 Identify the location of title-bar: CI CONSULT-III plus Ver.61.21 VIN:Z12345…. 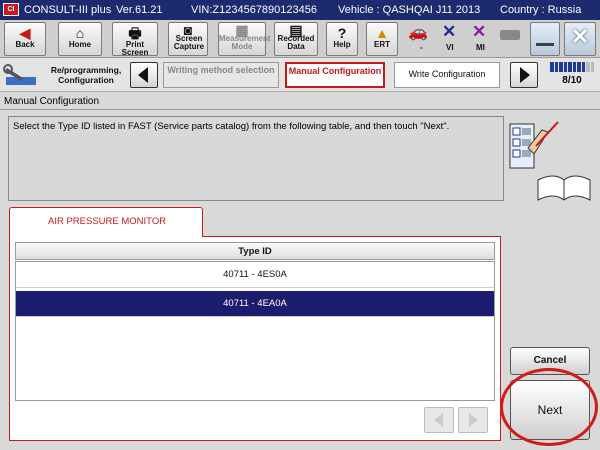
(300, 10).